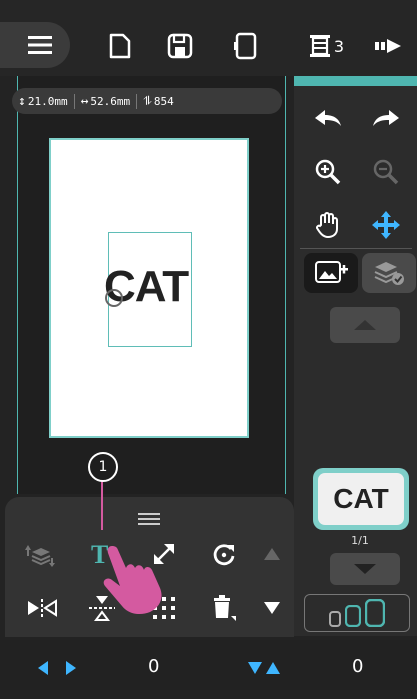 The width and height of the screenshot is (417, 699). I want to click on thread-list-button: 3, so click(326, 46).